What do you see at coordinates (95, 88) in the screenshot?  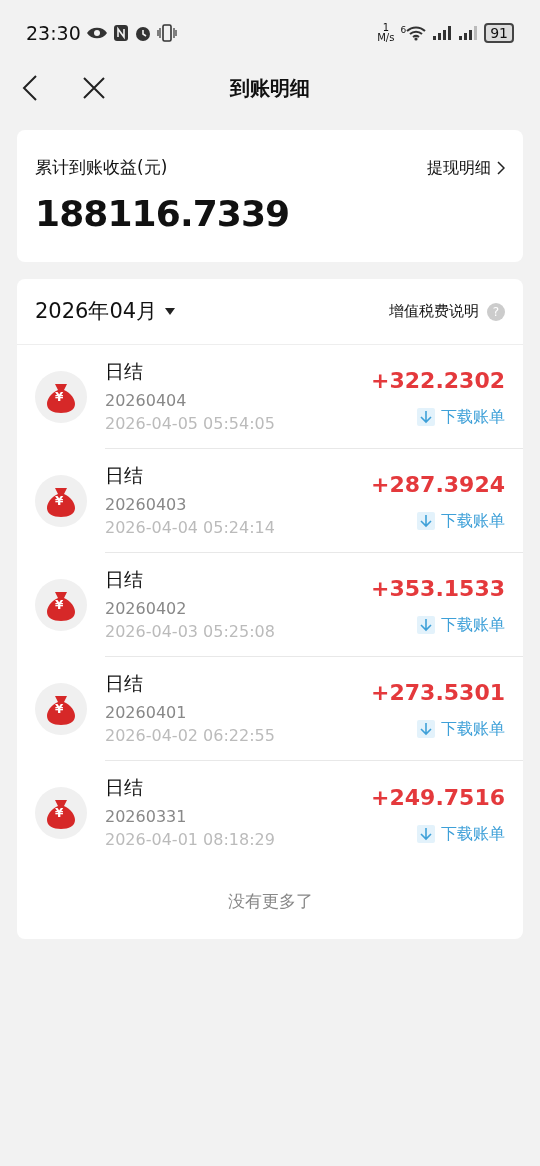 I see `close-button` at bounding box center [95, 88].